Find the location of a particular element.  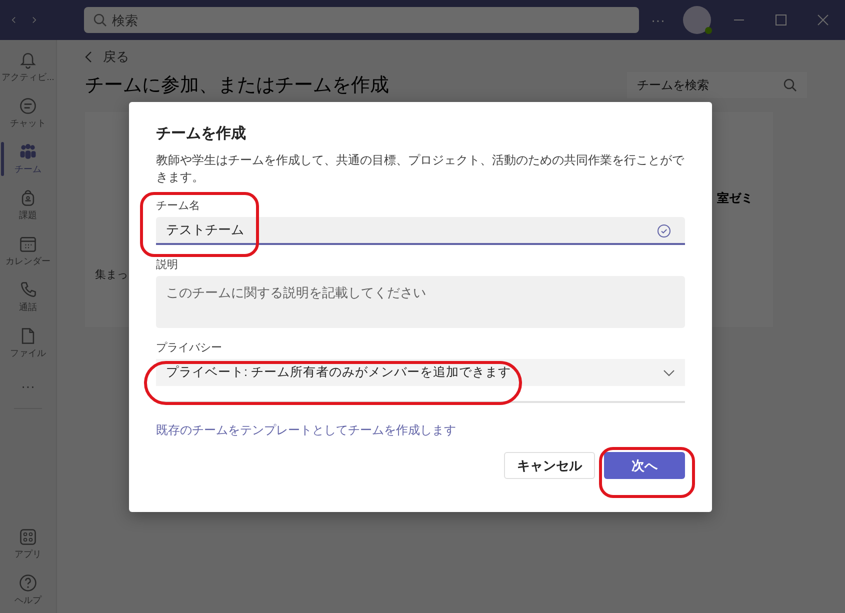

team-card-text: 集まっ is located at coordinates (111, 275).